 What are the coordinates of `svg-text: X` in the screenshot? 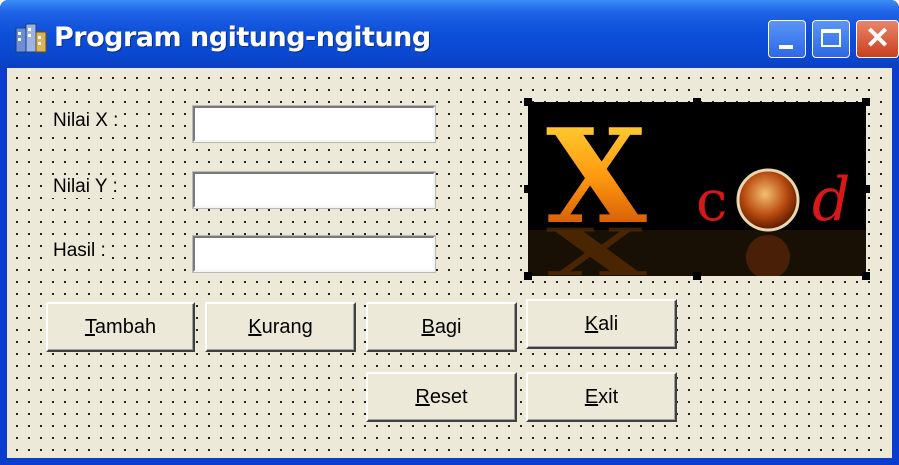 It's located at (596, 245).